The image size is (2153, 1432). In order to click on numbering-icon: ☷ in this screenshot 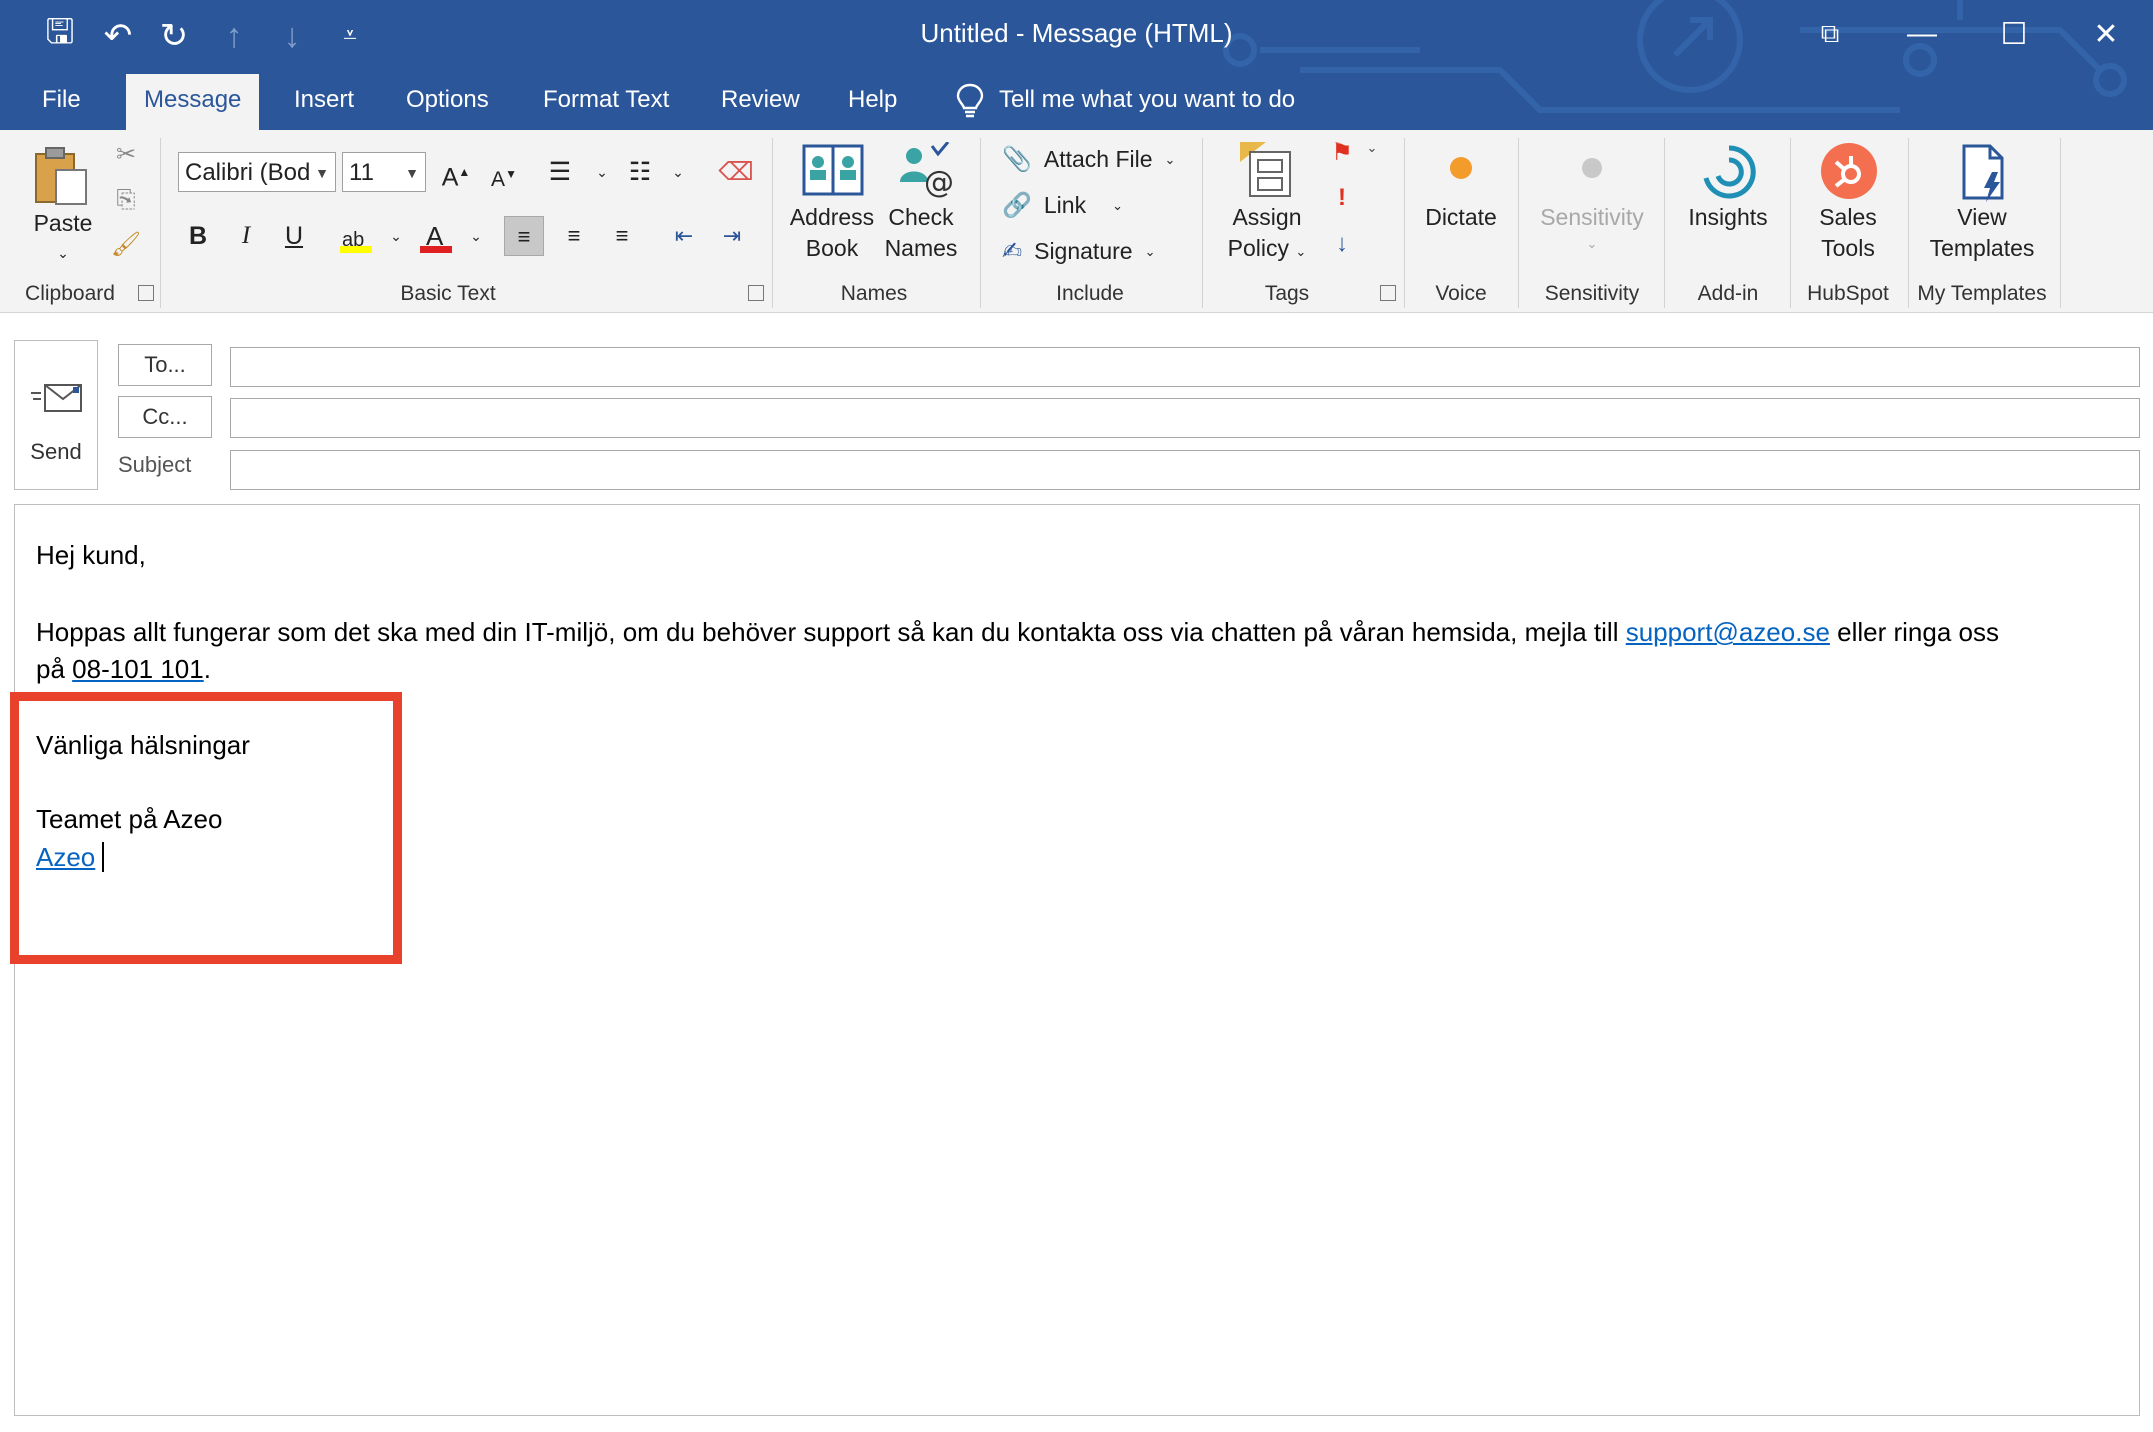, I will do `click(640, 172)`.